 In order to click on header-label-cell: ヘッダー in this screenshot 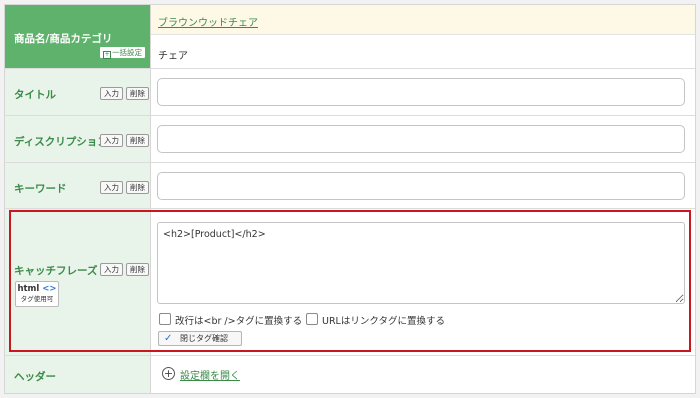, I will do `click(78, 374)`.